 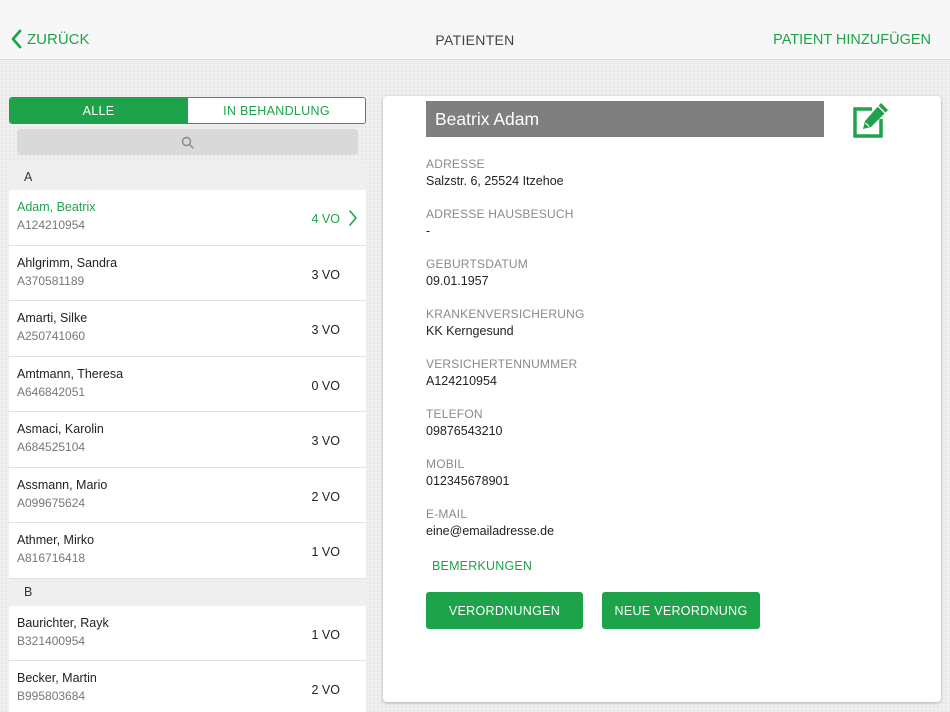 I want to click on field-value: 09876543210, so click(x=464, y=431).